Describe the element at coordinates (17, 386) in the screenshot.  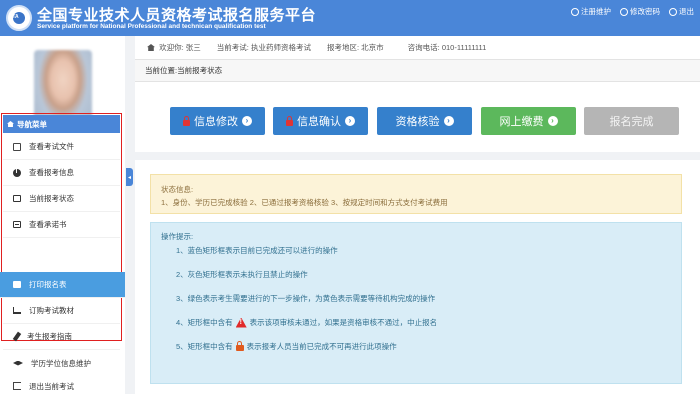
I see `exit-icon` at that location.